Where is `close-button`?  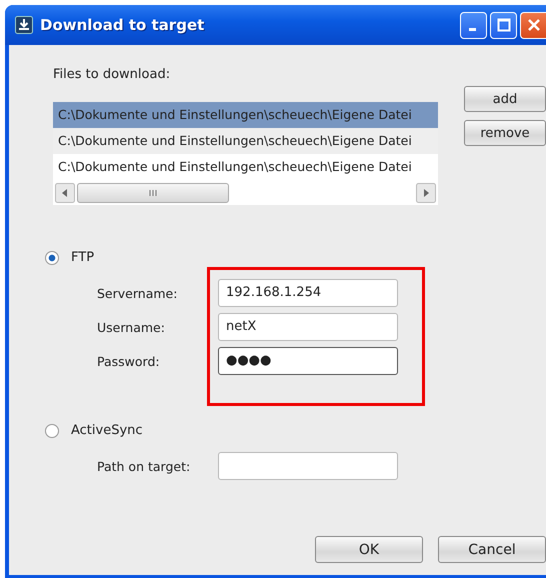 close-button is located at coordinates (533, 25).